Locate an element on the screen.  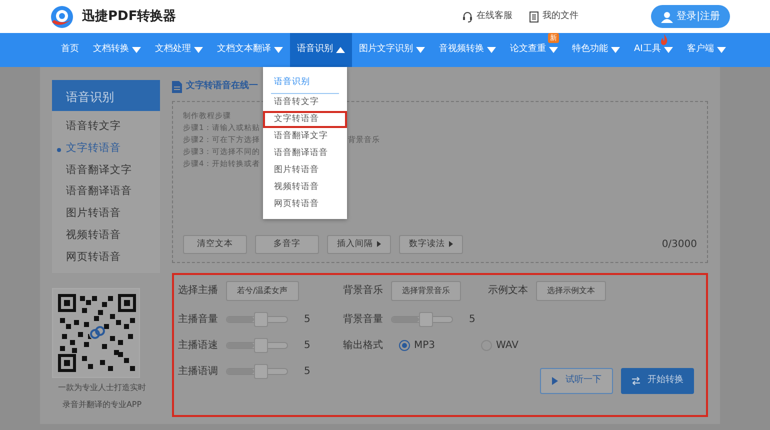
header-link: 我的文件 is located at coordinates (553, 17).